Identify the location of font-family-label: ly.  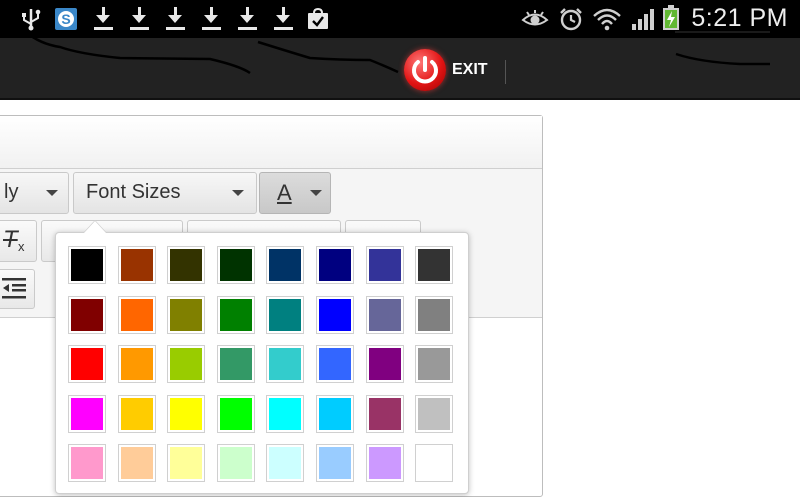
(11, 192).